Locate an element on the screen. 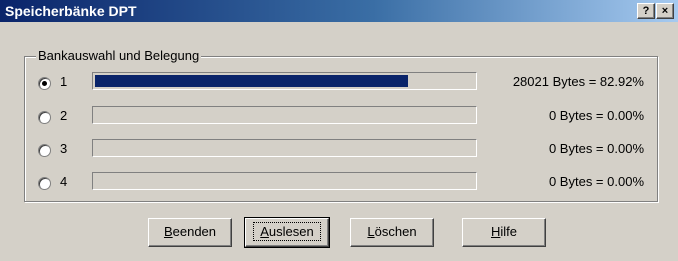  bank-stat-1: 28021 Bytes = 82.92% is located at coordinates (578, 81).